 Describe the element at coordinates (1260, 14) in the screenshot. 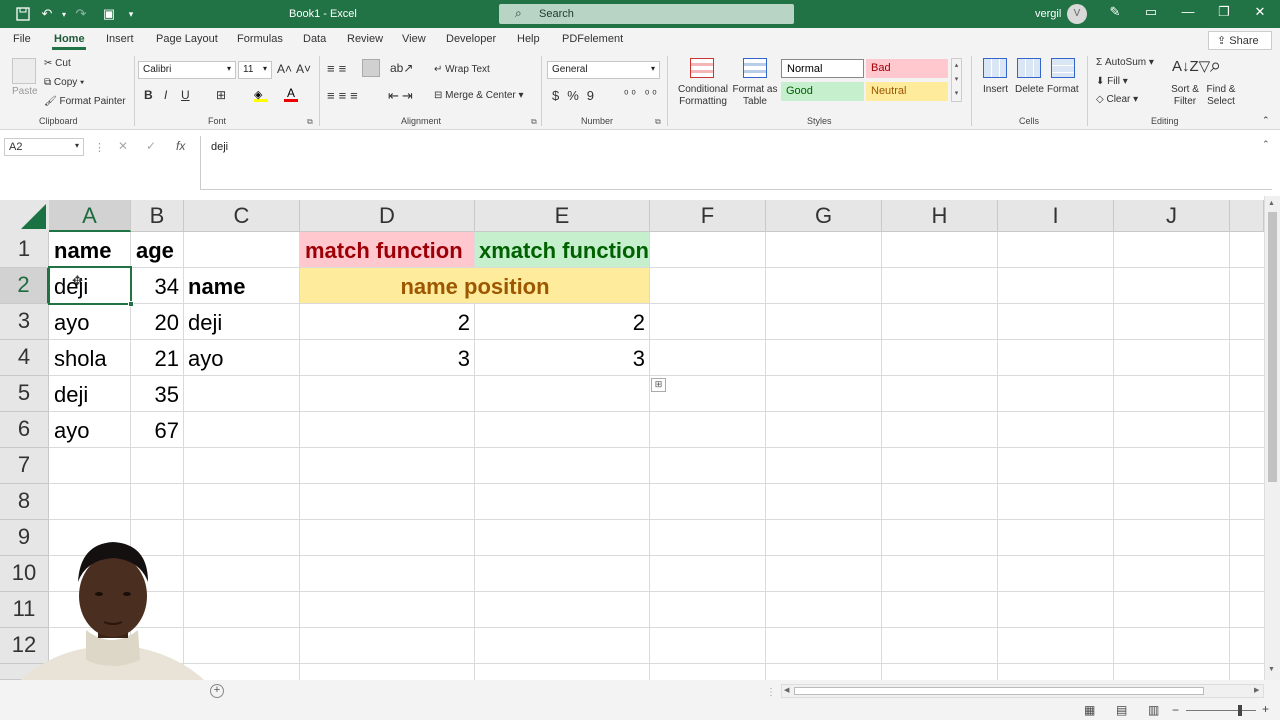

I see `close-icon: ✕` at that location.